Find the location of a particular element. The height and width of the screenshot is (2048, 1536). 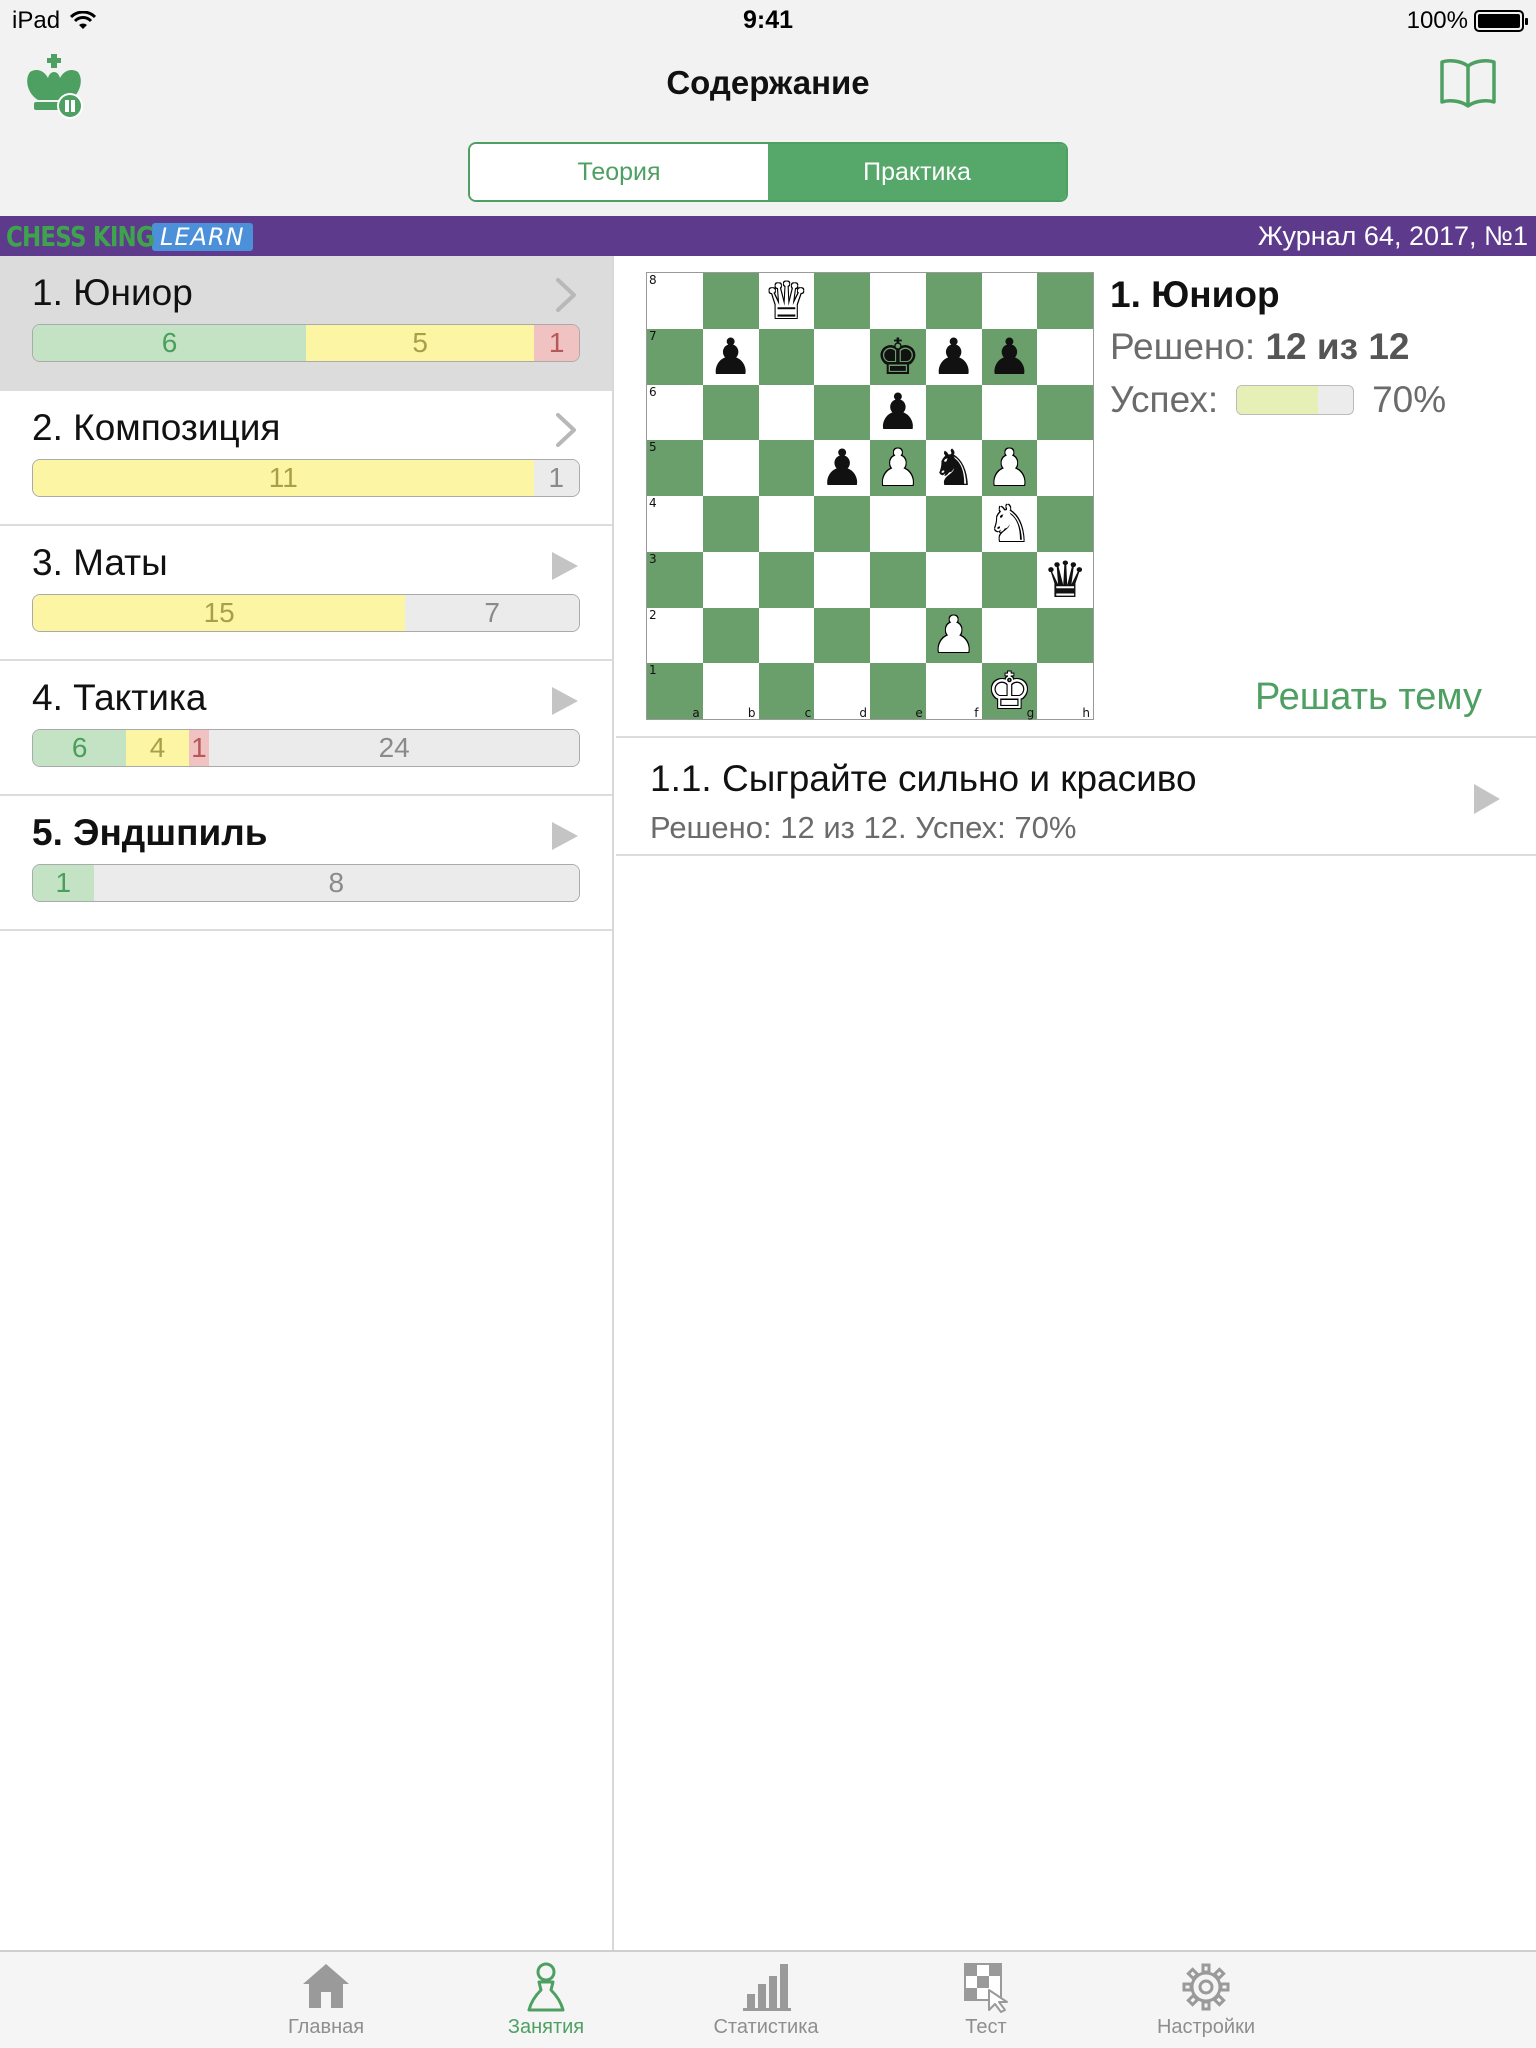

tab-statistics: Статистика is located at coordinates (766, 1999).